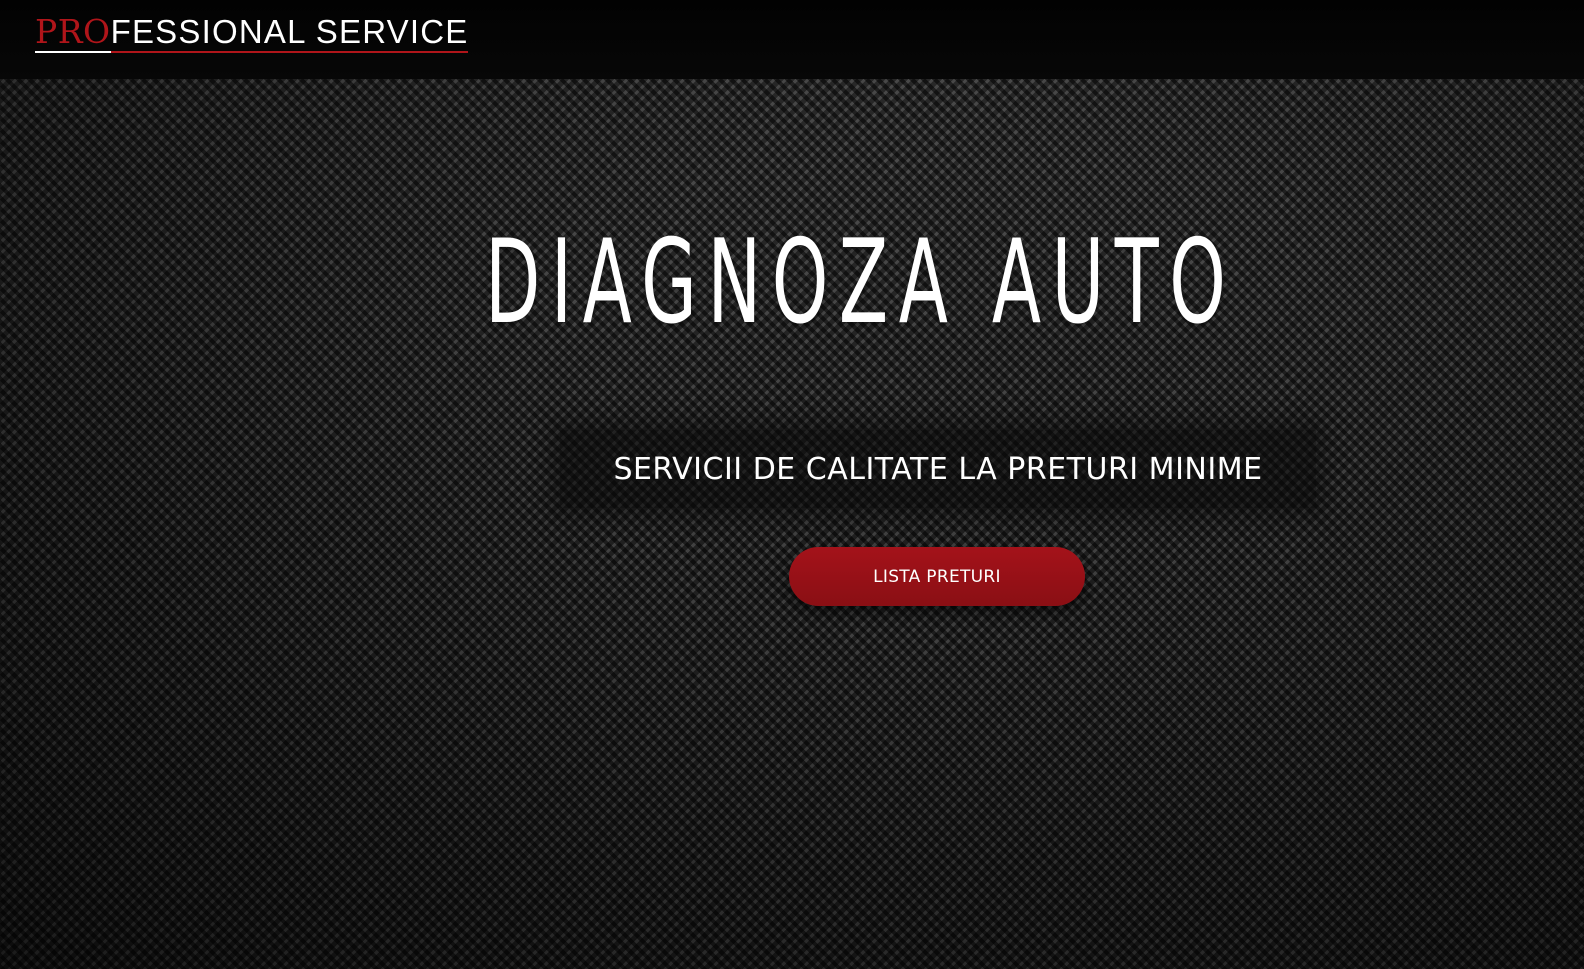 The image size is (1584, 969). Describe the element at coordinates (937, 576) in the screenshot. I see `price-list-button: LISTA PRETURI` at that location.